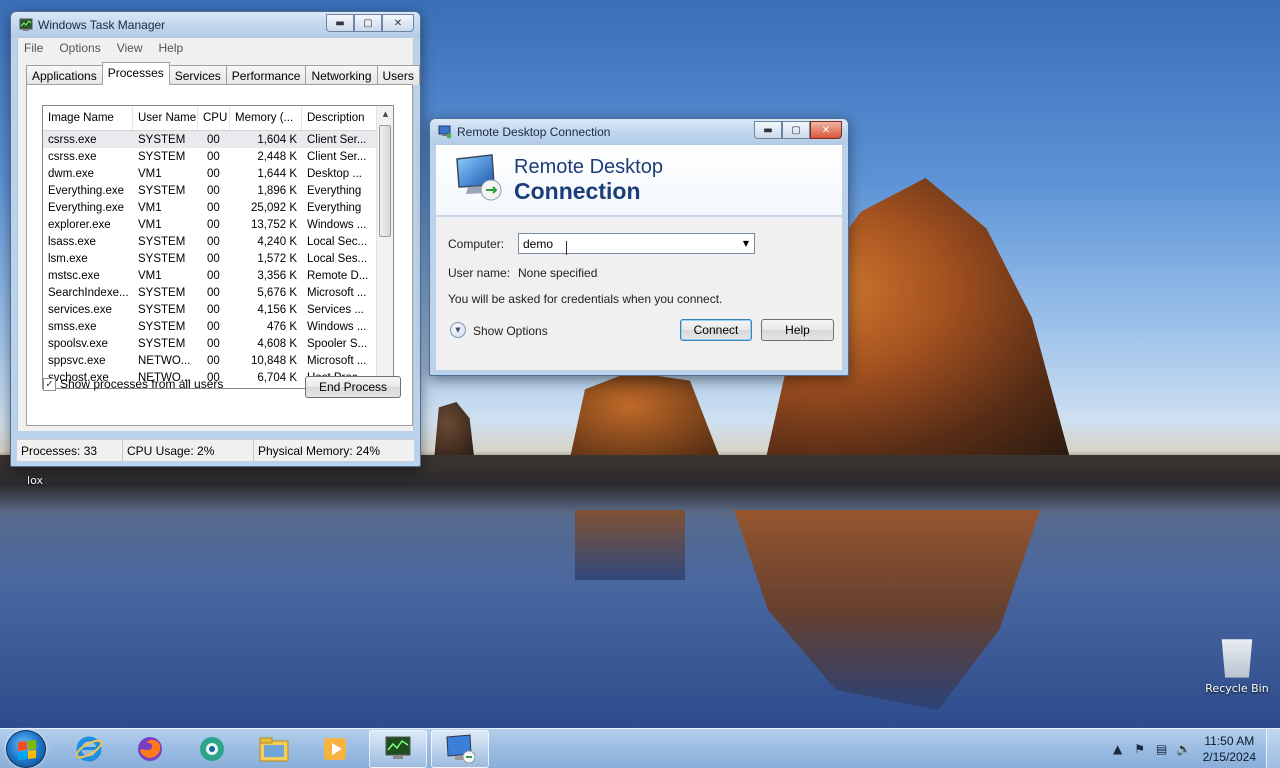  Describe the element at coordinates (218, 207) in the screenshot. I see `table-row: Everything.exe VM1 00 25,092 K Everything` at that location.